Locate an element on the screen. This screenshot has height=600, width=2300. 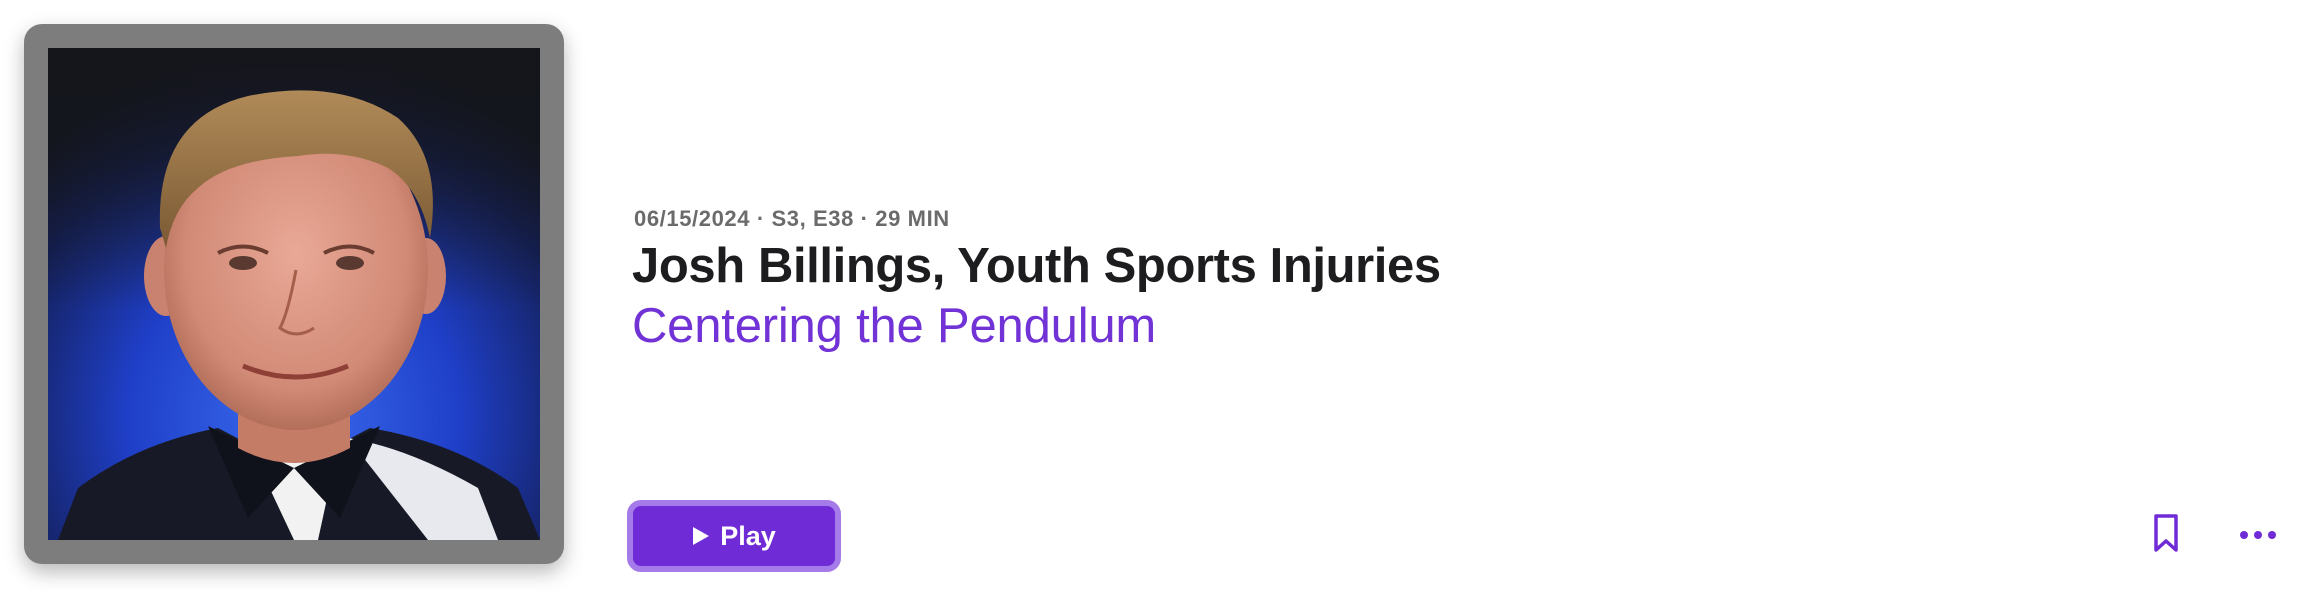
bookmark-button is located at coordinates (2166, 534).